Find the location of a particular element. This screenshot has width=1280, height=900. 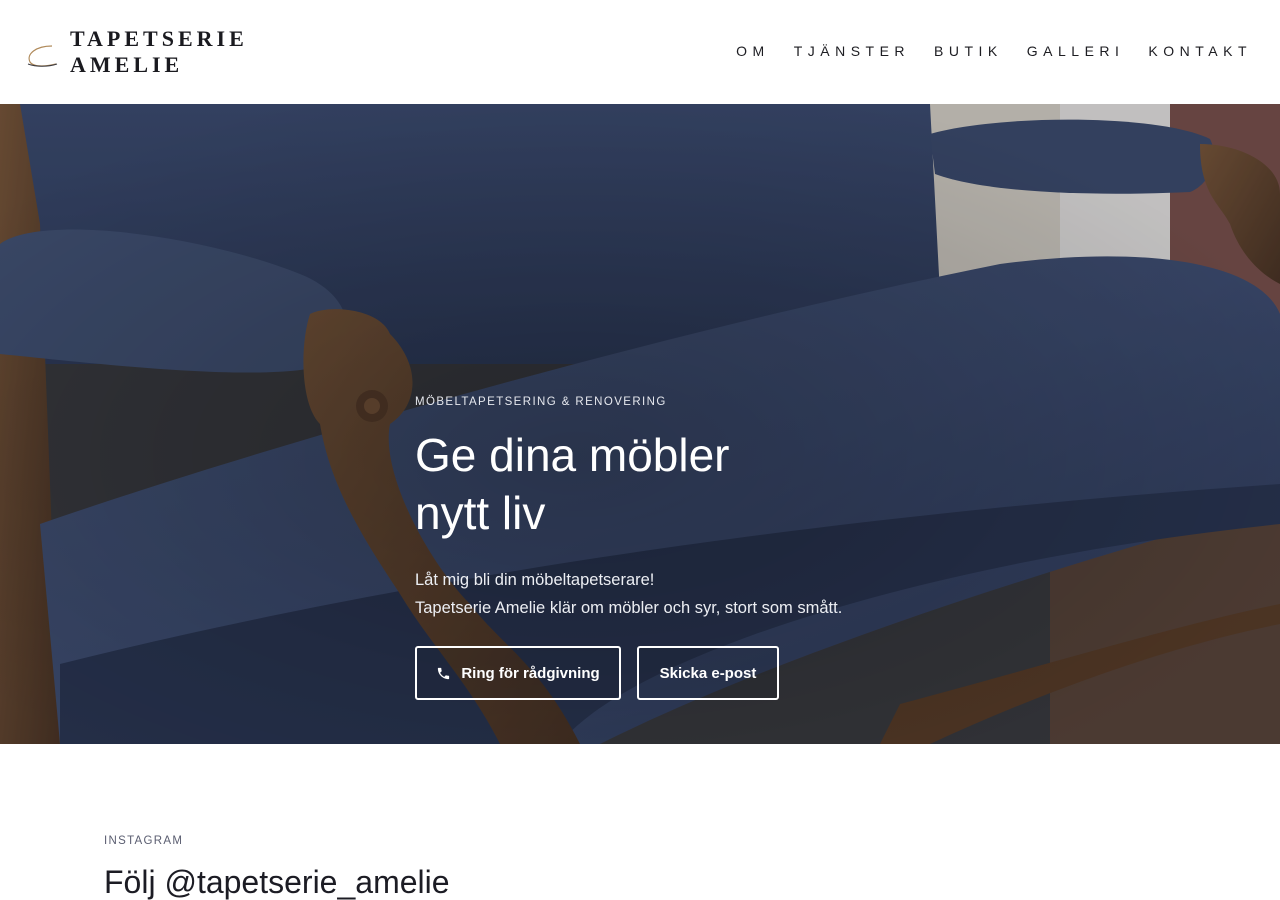

nav-link-tjanster: TJÄNSTER is located at coordinates (852, 51).